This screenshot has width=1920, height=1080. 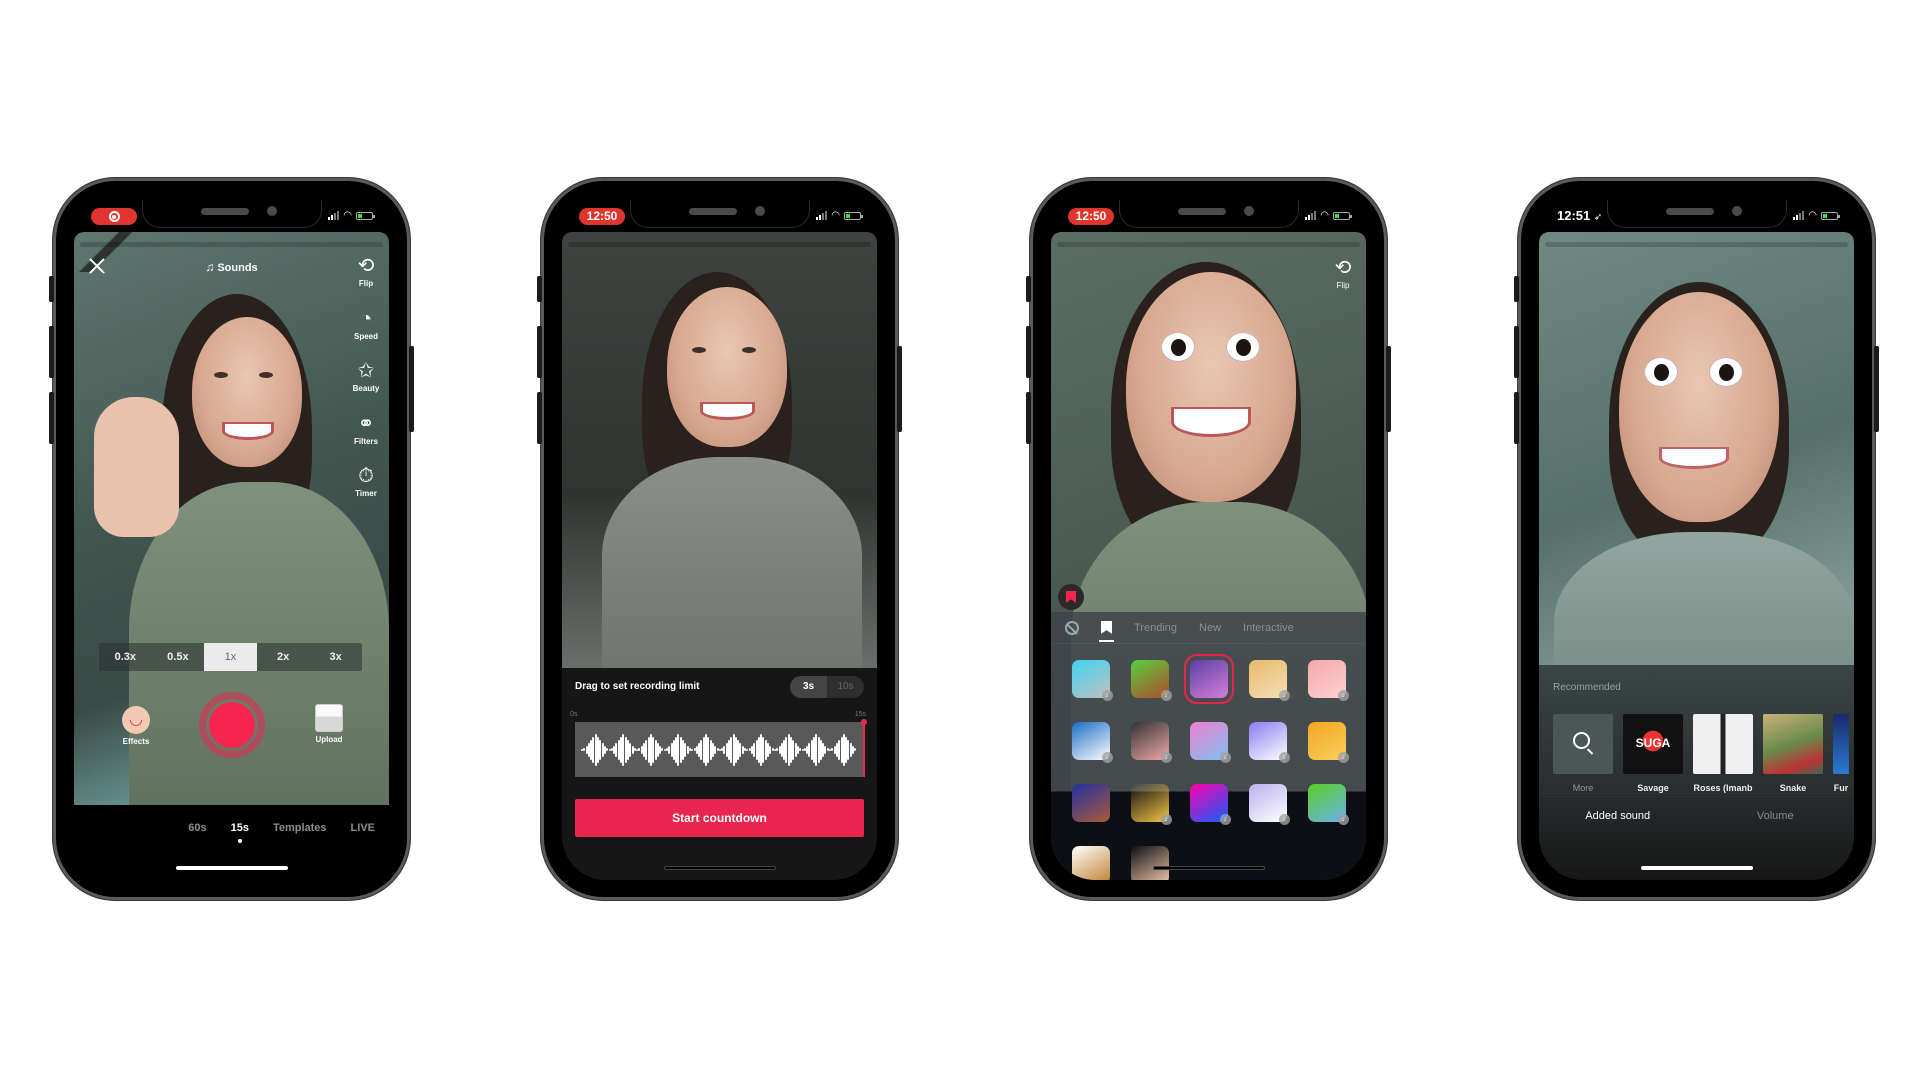 I want to click on sound-item: SUGA Savage, so click(x=1653, y=753).